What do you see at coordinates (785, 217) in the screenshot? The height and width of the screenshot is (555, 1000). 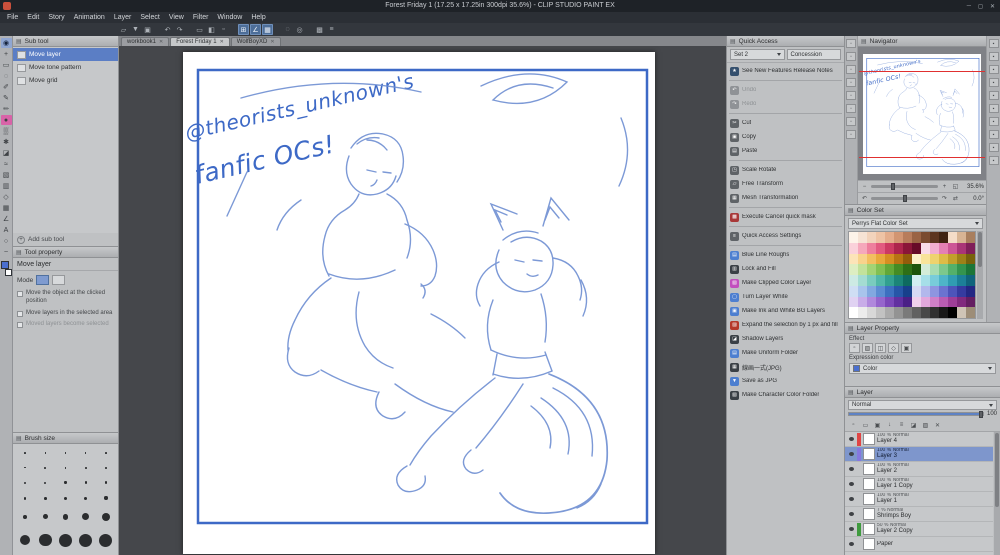 I see `quick-access-item: ▩ Execute Cancel quick mask` at bounding box center [785, 217].